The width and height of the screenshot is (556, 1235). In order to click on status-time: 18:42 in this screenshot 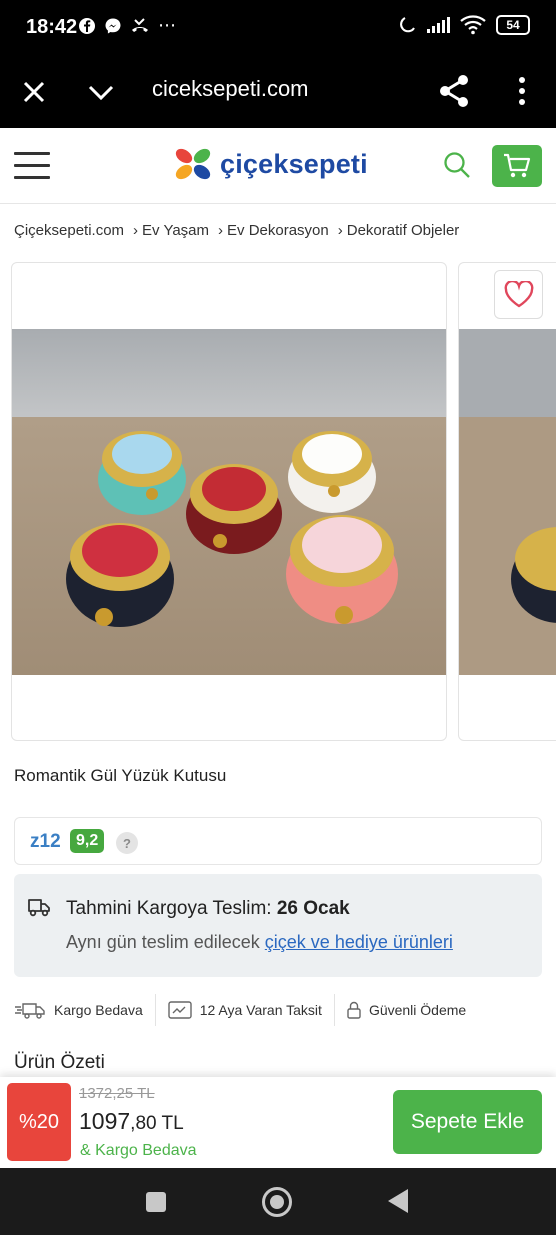, I will do `click(52, 27)`.